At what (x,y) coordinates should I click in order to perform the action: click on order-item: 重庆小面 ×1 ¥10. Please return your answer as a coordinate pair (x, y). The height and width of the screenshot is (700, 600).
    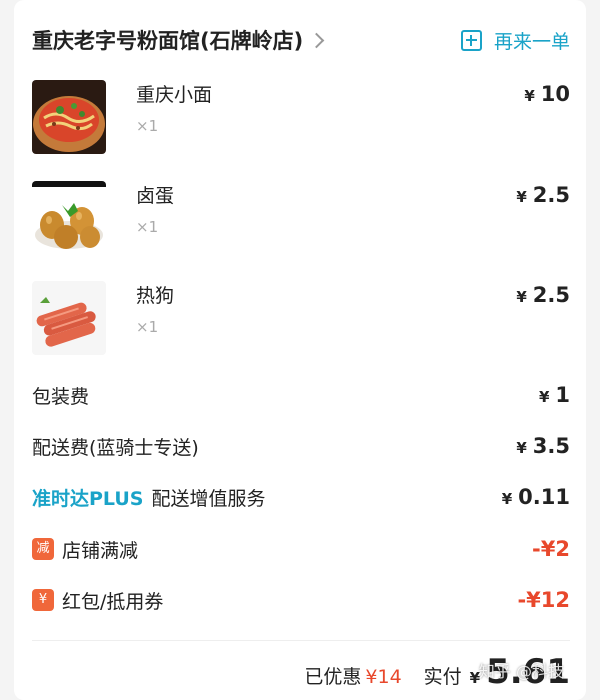
    Looking at the image, I should click on (301, 118).